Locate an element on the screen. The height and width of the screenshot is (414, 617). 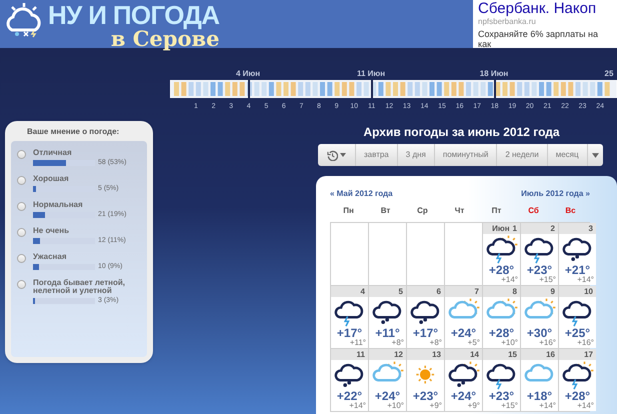
day-number: 16 is located at coordinates (550, 354).